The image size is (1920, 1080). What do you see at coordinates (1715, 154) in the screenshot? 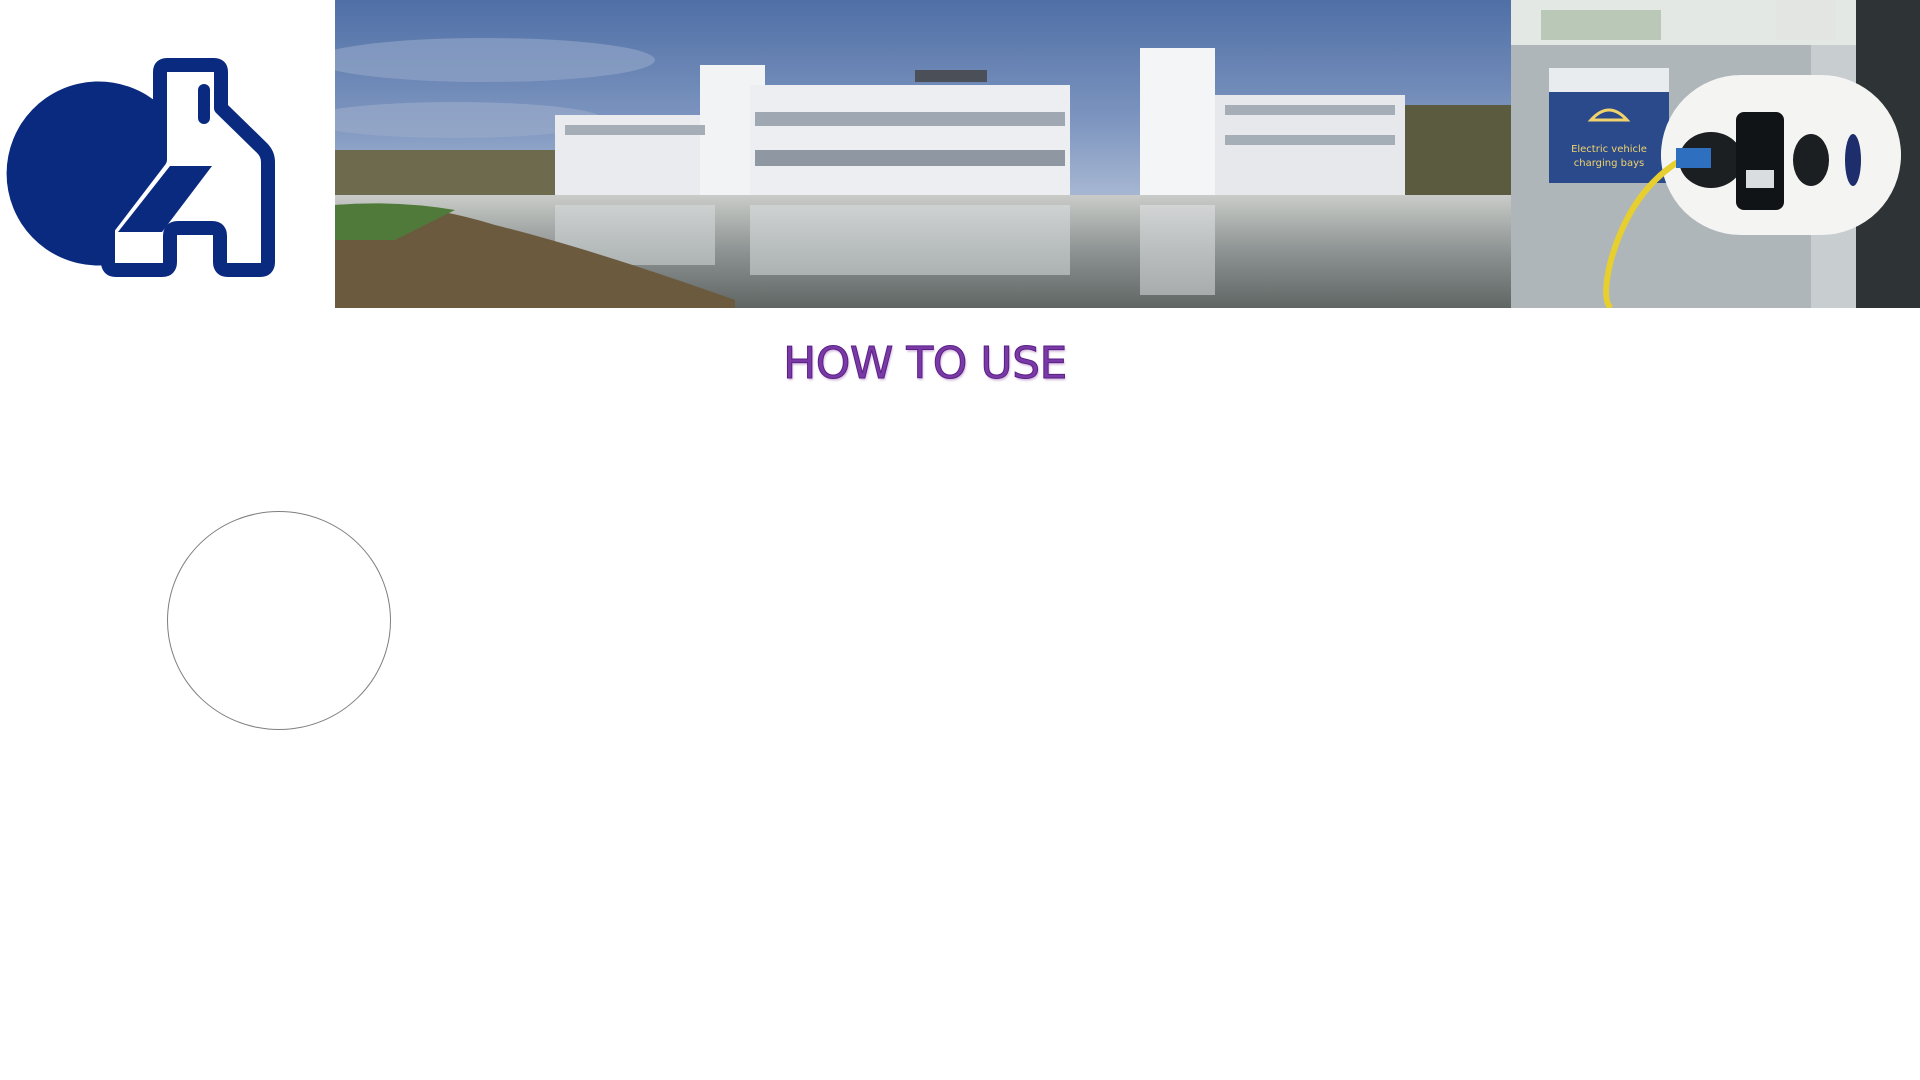
I see `ev-charger-photo: Electric vehicle charging bays` at bounding box center [1715, 154].